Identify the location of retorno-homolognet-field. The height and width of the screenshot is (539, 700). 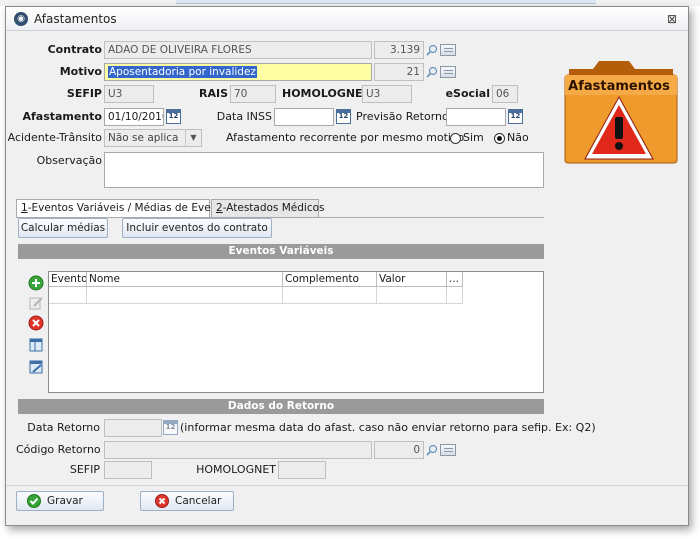
(302, 470).